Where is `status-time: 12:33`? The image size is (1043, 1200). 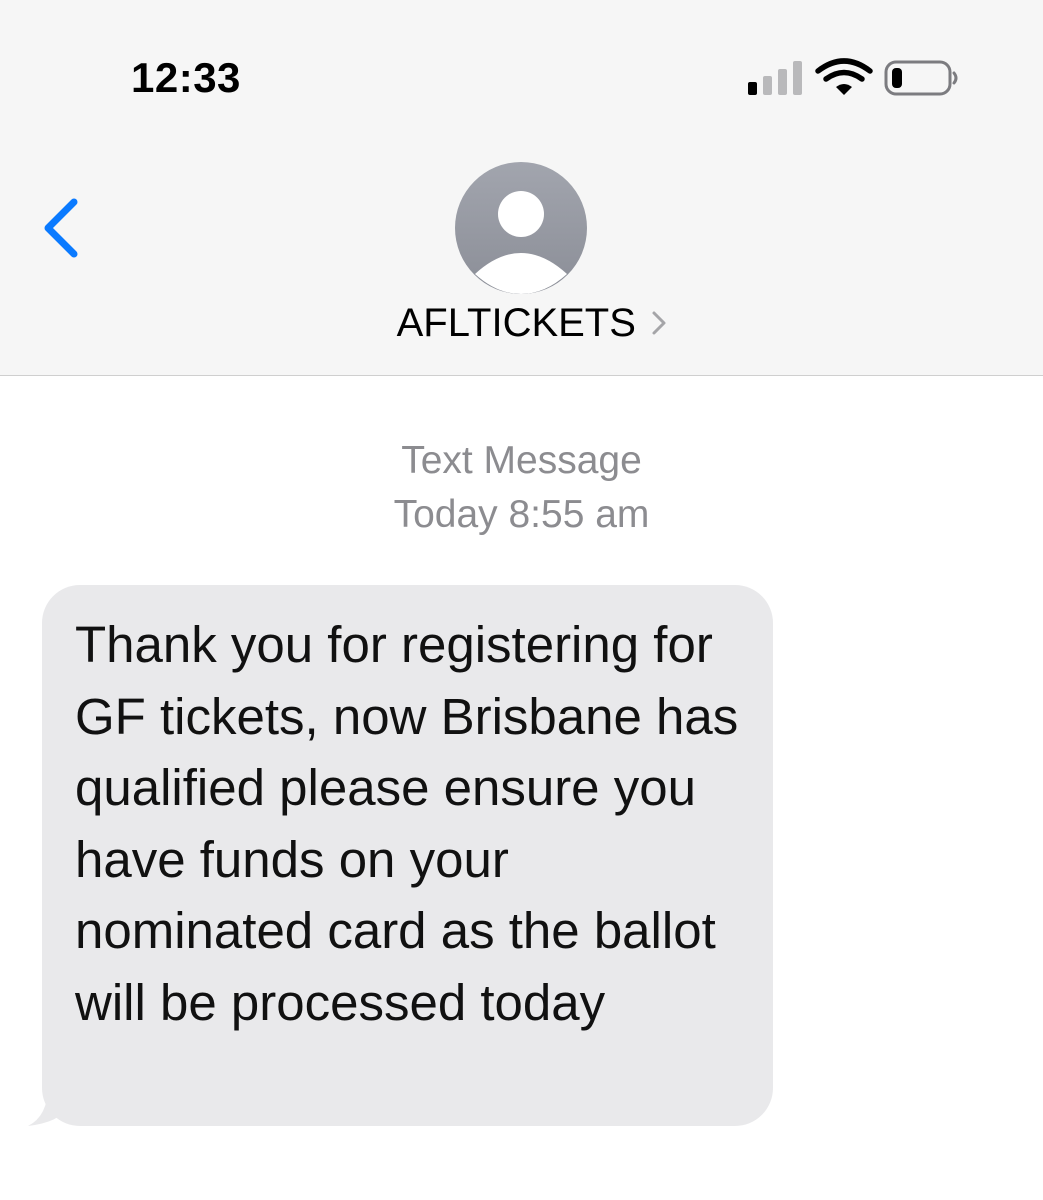 status-time: 12:33 is located at coordinates (186, 77).